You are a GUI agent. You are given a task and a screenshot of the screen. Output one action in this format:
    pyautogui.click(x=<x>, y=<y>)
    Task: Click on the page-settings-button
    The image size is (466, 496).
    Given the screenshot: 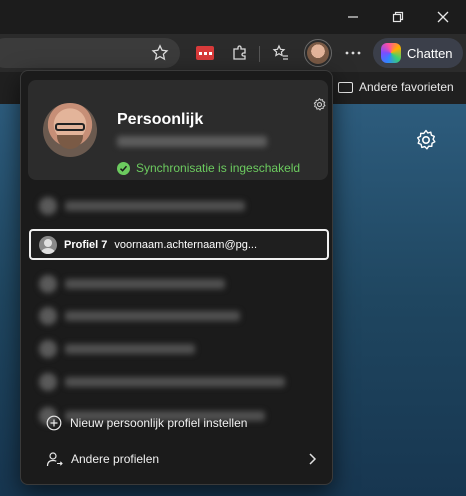 What is the action you would take?
    pyautogui.click(x=426, y=142)
    